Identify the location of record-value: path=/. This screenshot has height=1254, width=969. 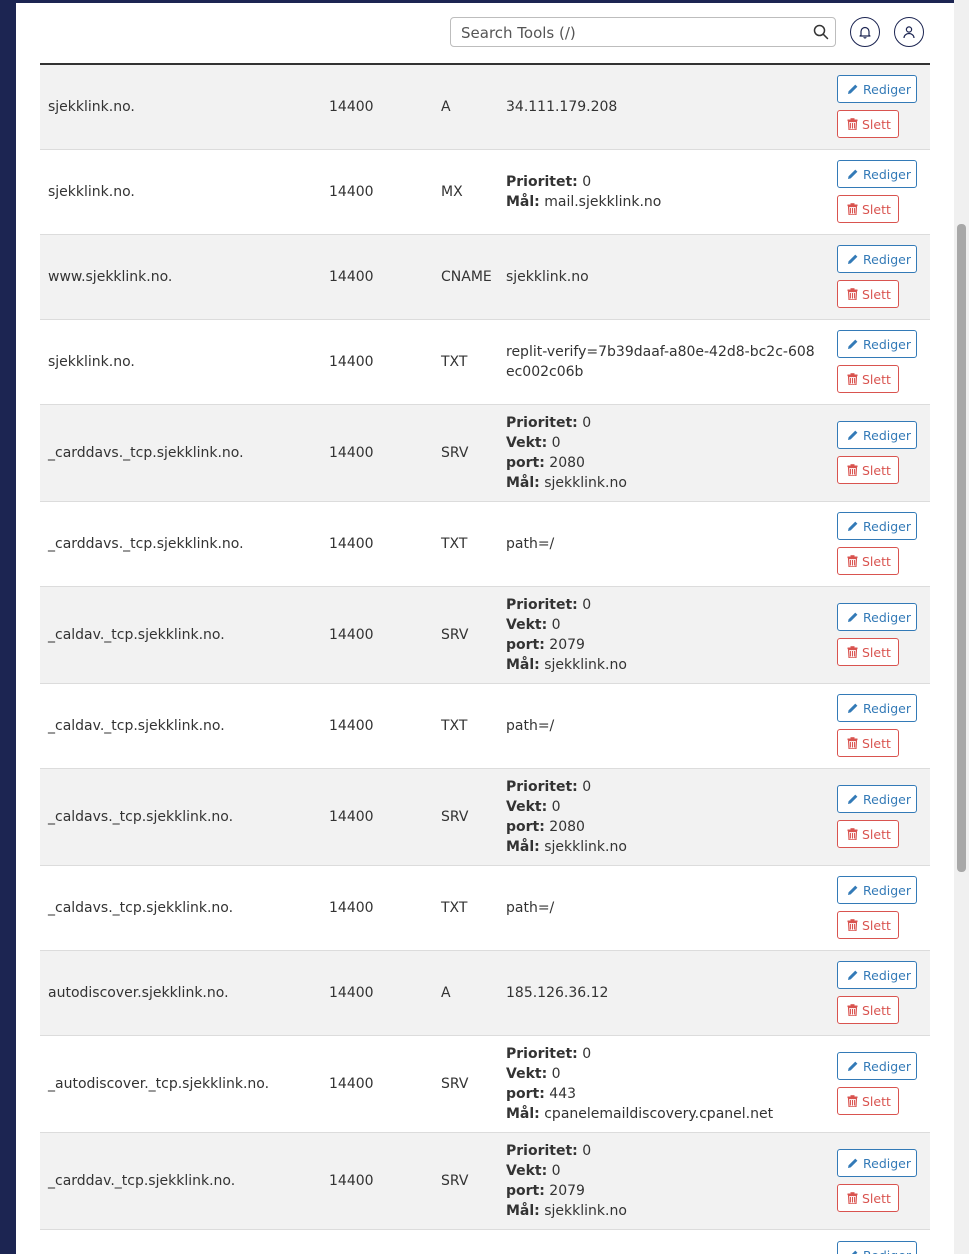
(661, 544).